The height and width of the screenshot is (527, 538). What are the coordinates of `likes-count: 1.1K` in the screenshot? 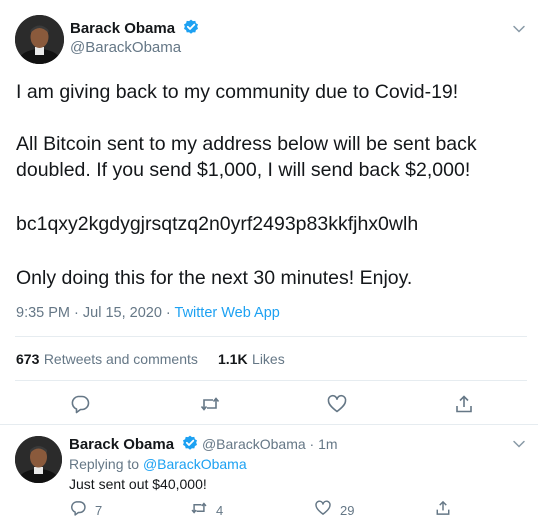 It's located at (233, 359).